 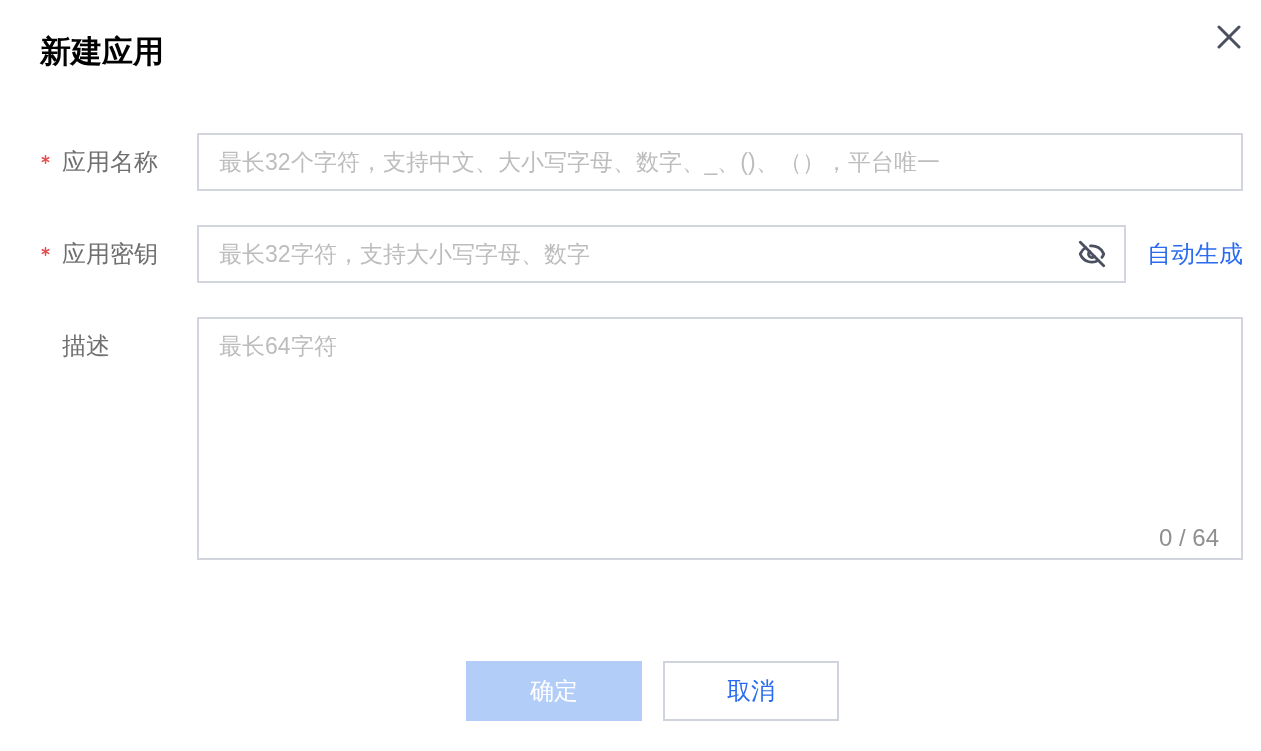 What do you see at coordinates (1188, 538) in the screenshot?
I see `character-counter: 0 / 64` at bounding box center [1188, 538].